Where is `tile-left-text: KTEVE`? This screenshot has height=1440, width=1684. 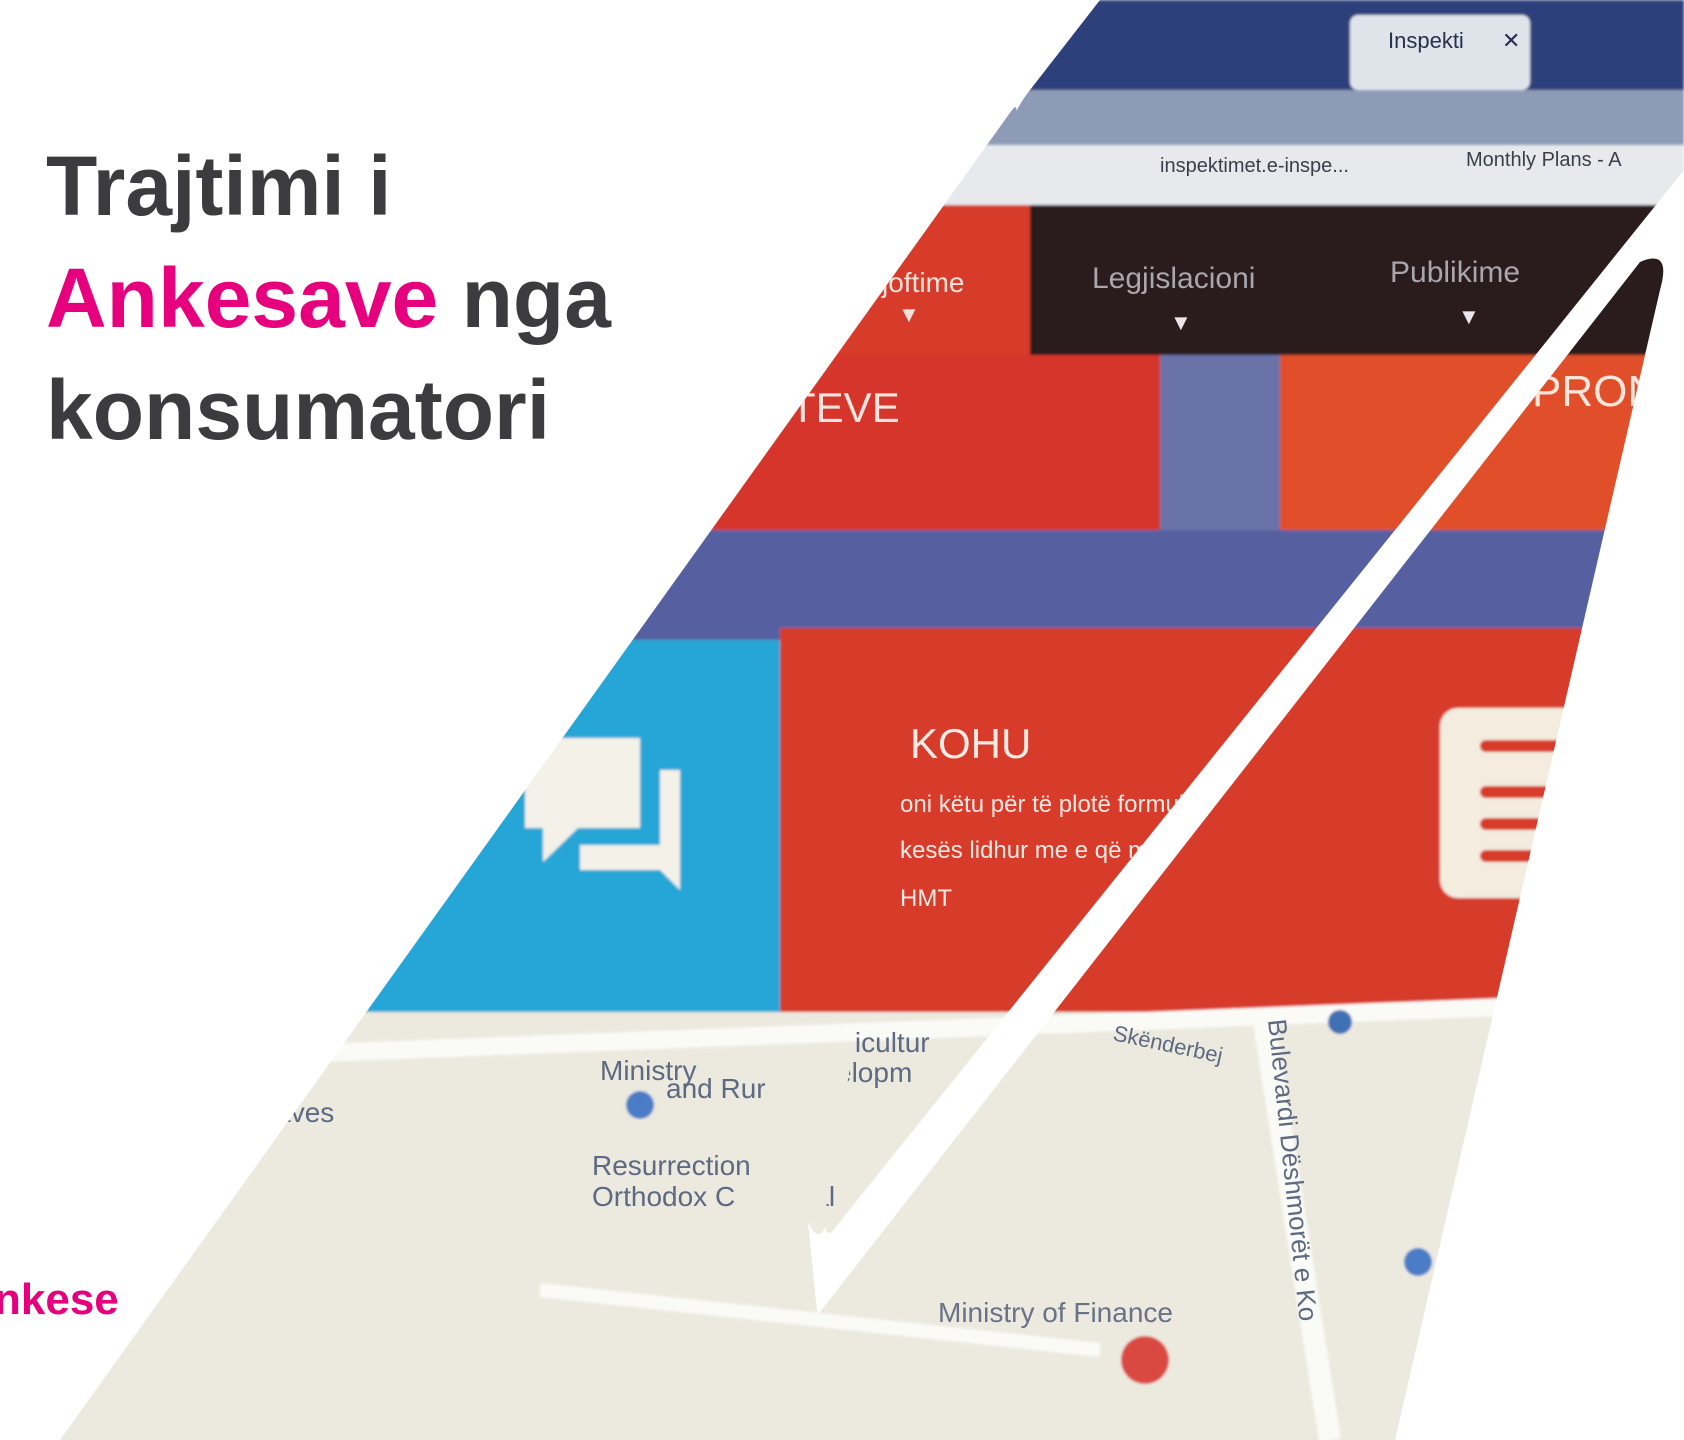 tile-left-text: KTEVE is located at coordinates (831, 407).